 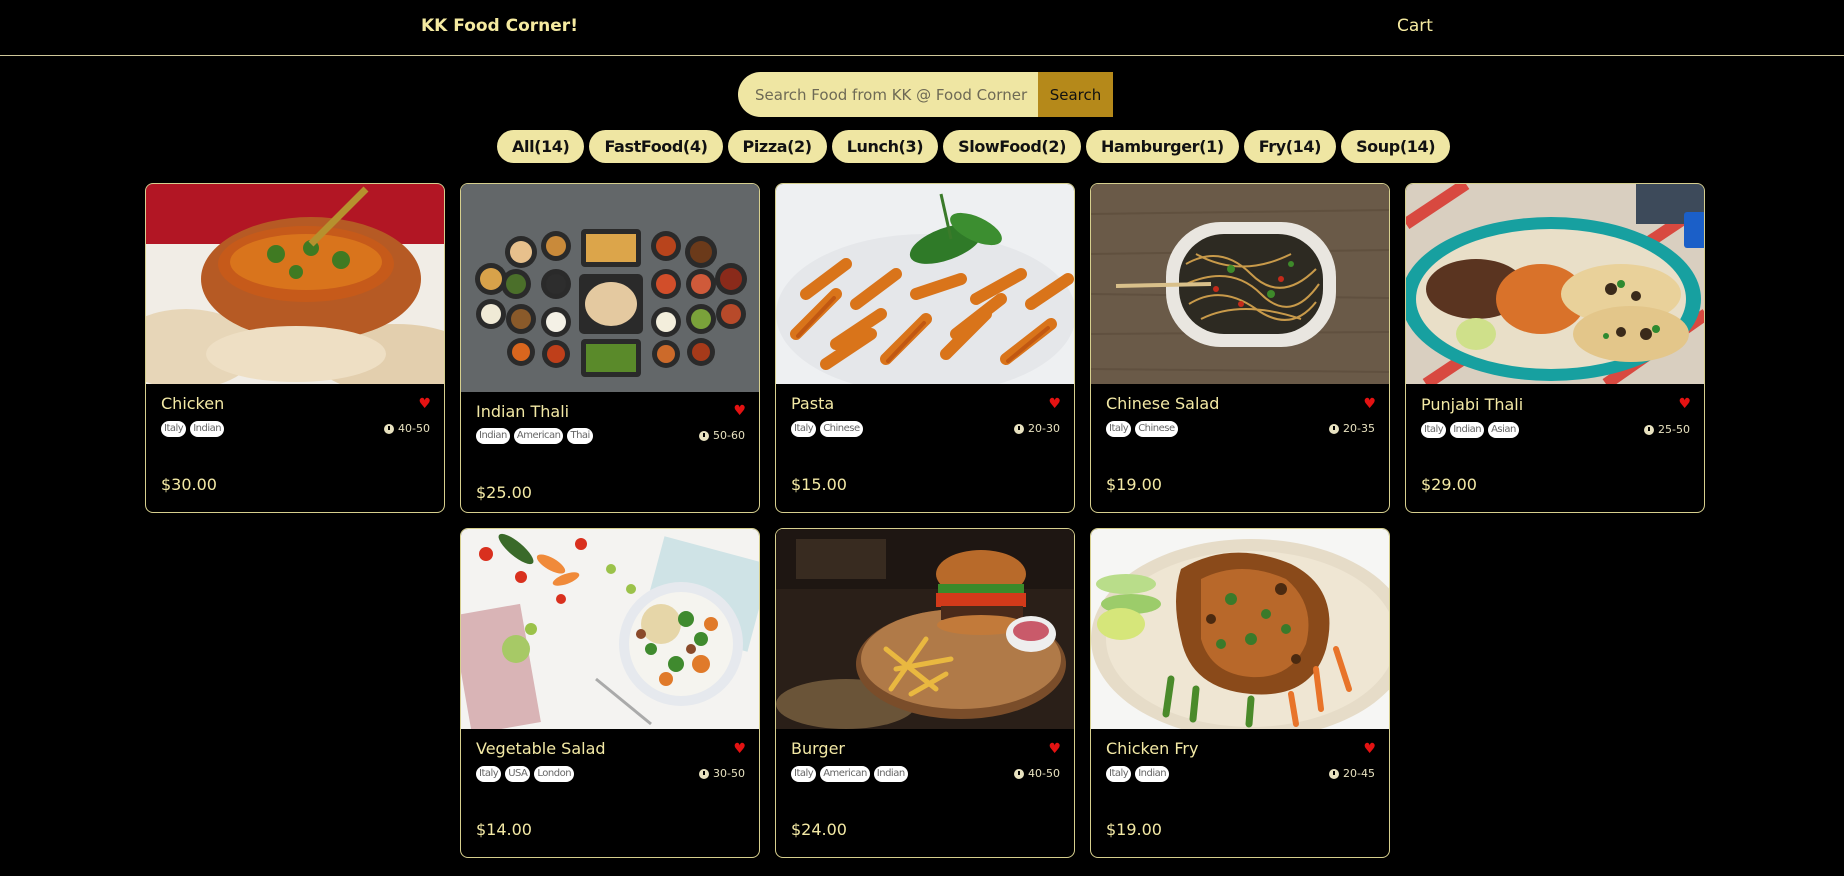 I want to click on food-photo-chinese-salad, so click(x=1240, y=284).